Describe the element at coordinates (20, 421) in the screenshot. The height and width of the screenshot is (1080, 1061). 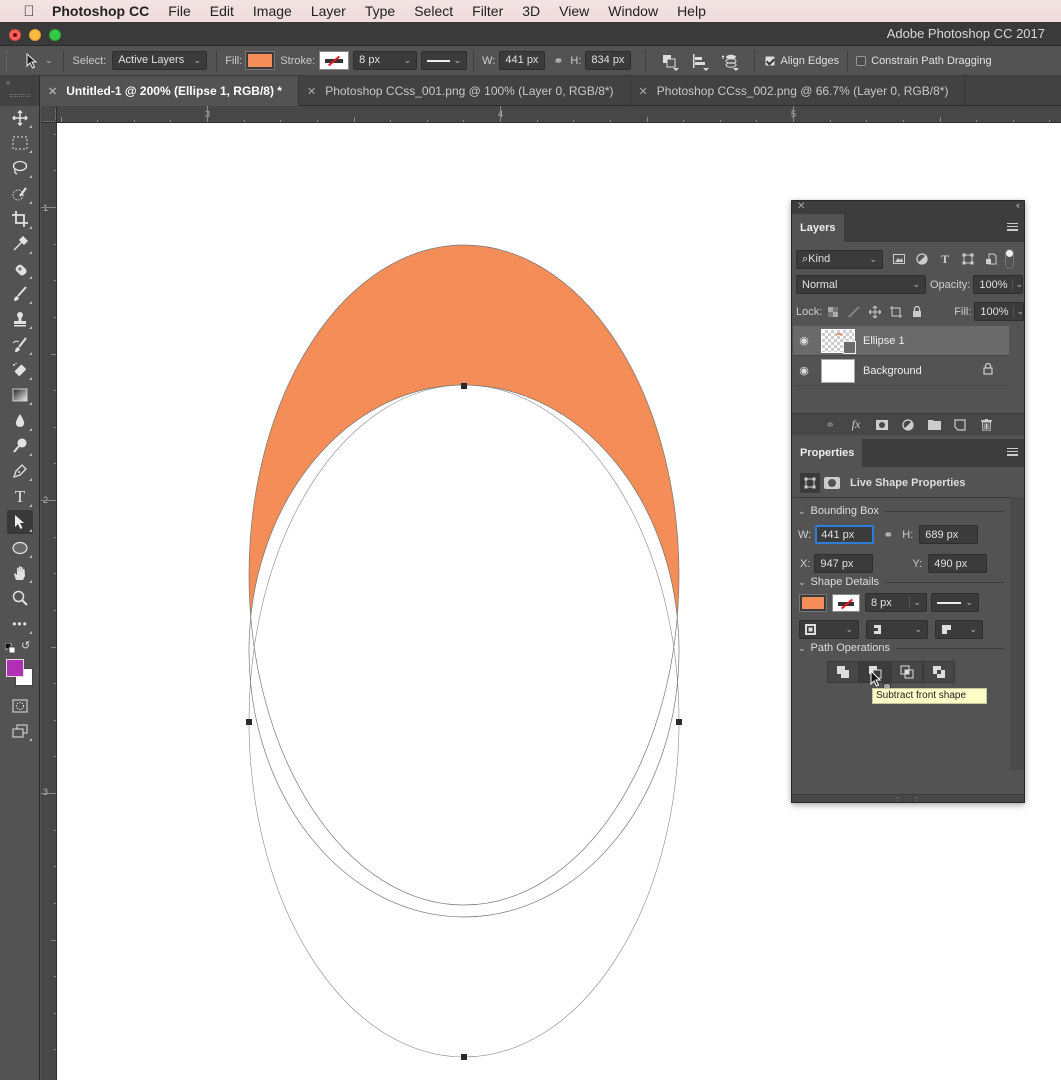
I see `blur-tool` at that location.